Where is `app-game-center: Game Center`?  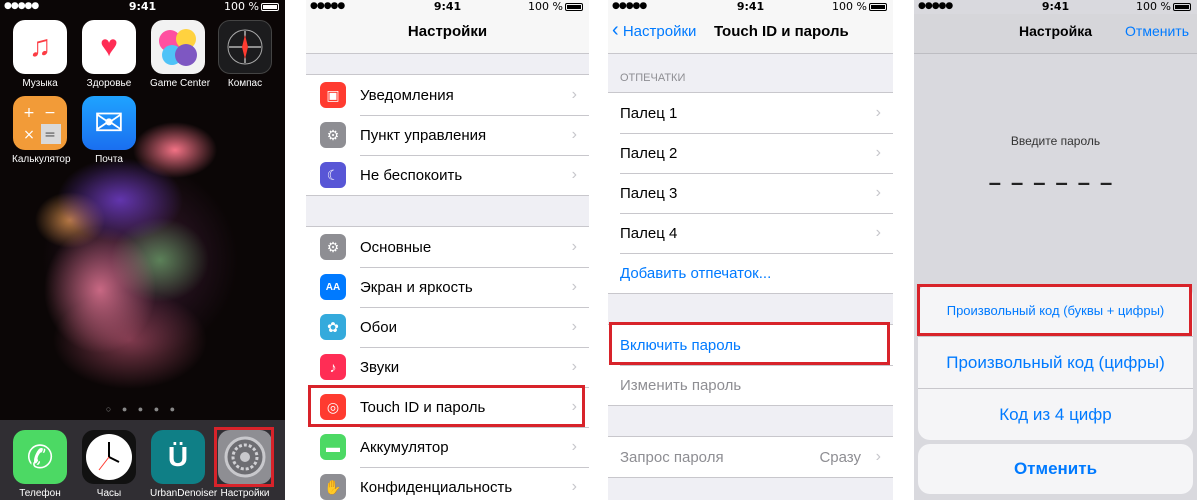 app-game-center: Game Center is located at coordinates (180, 54).